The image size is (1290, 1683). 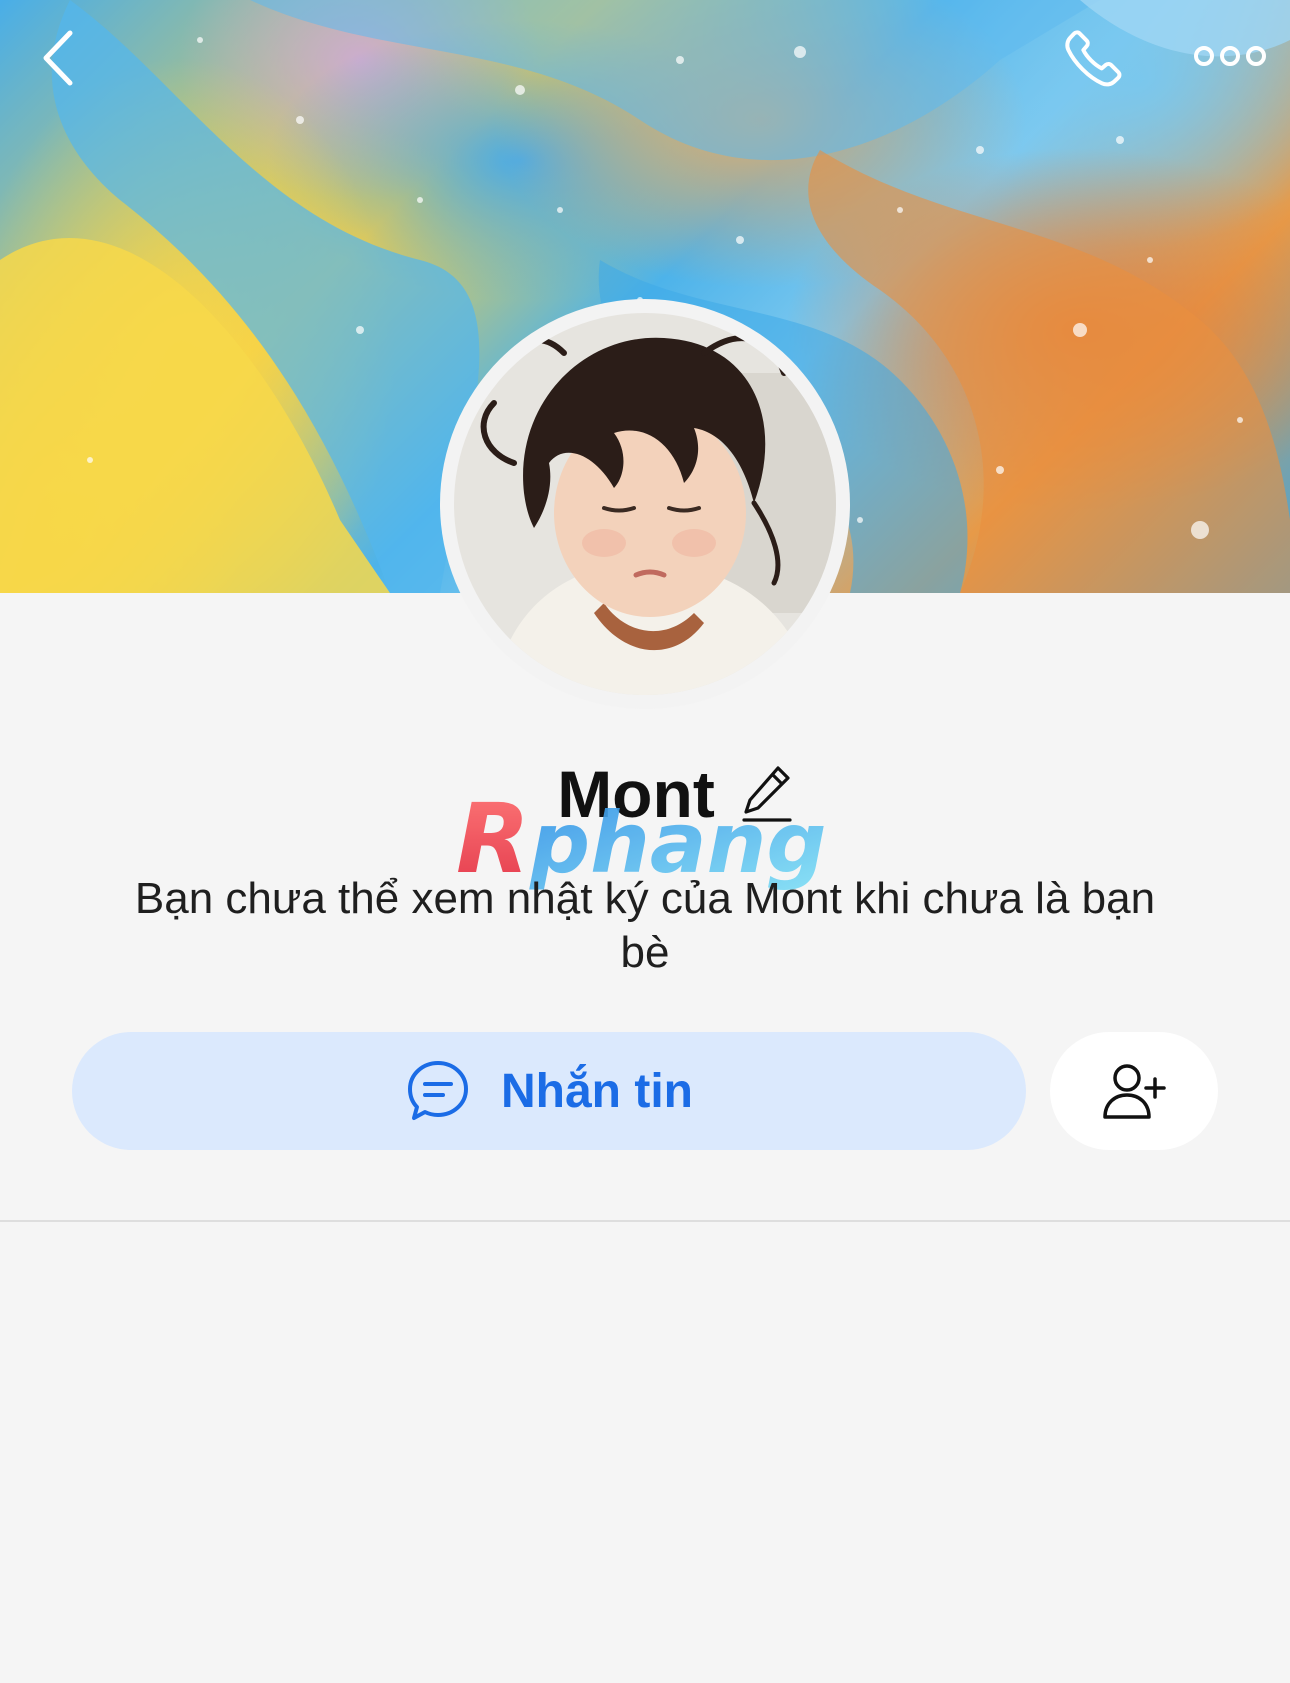 I want to click on more-button, so click(x=1230, y=56).